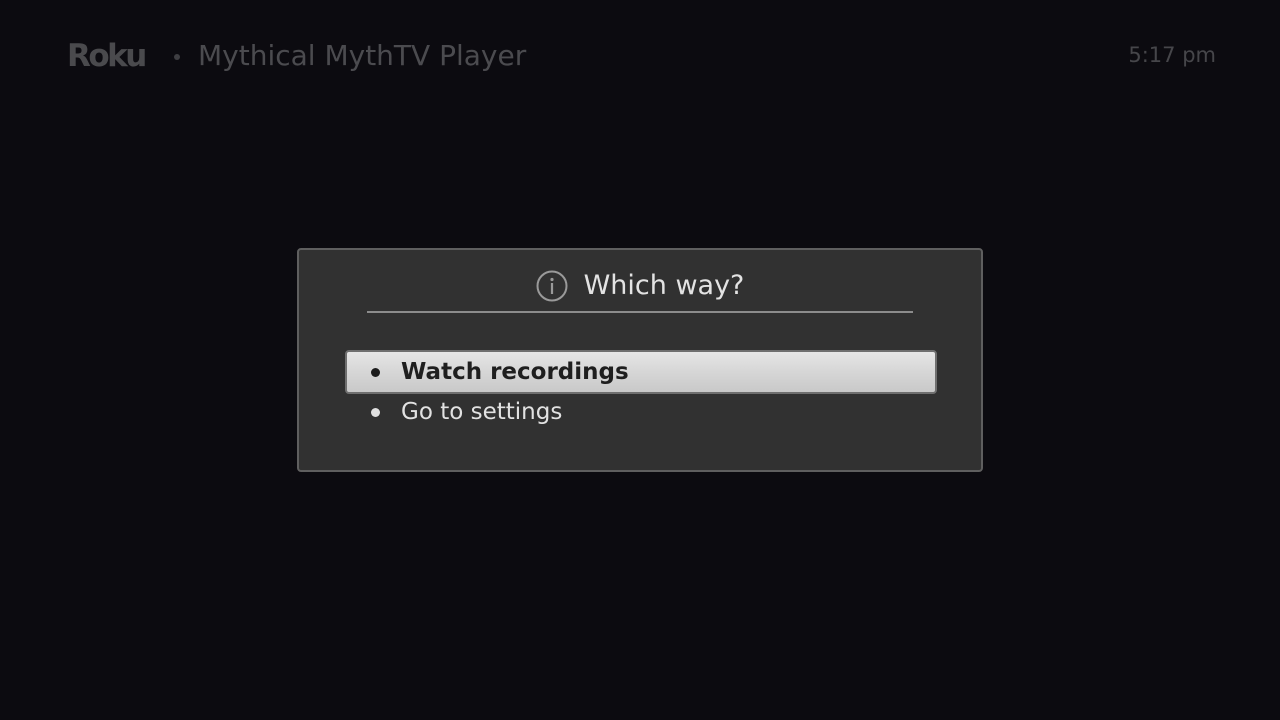 This screenshot has height=720, width=1280. I want to click on option-go-to-settings: Go to settings, so click(641, 412).